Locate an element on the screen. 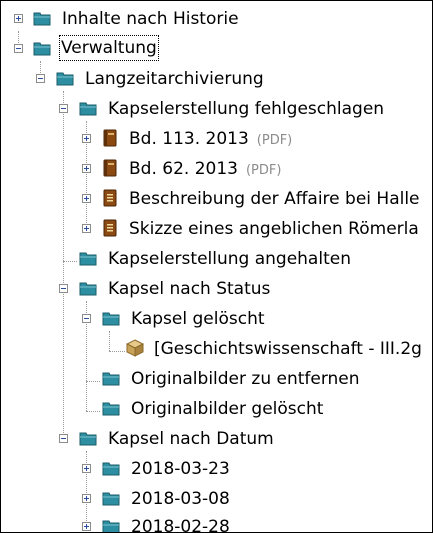  tree-item-label: Bd. 113. 2013 is located at coordinates (189, 139).